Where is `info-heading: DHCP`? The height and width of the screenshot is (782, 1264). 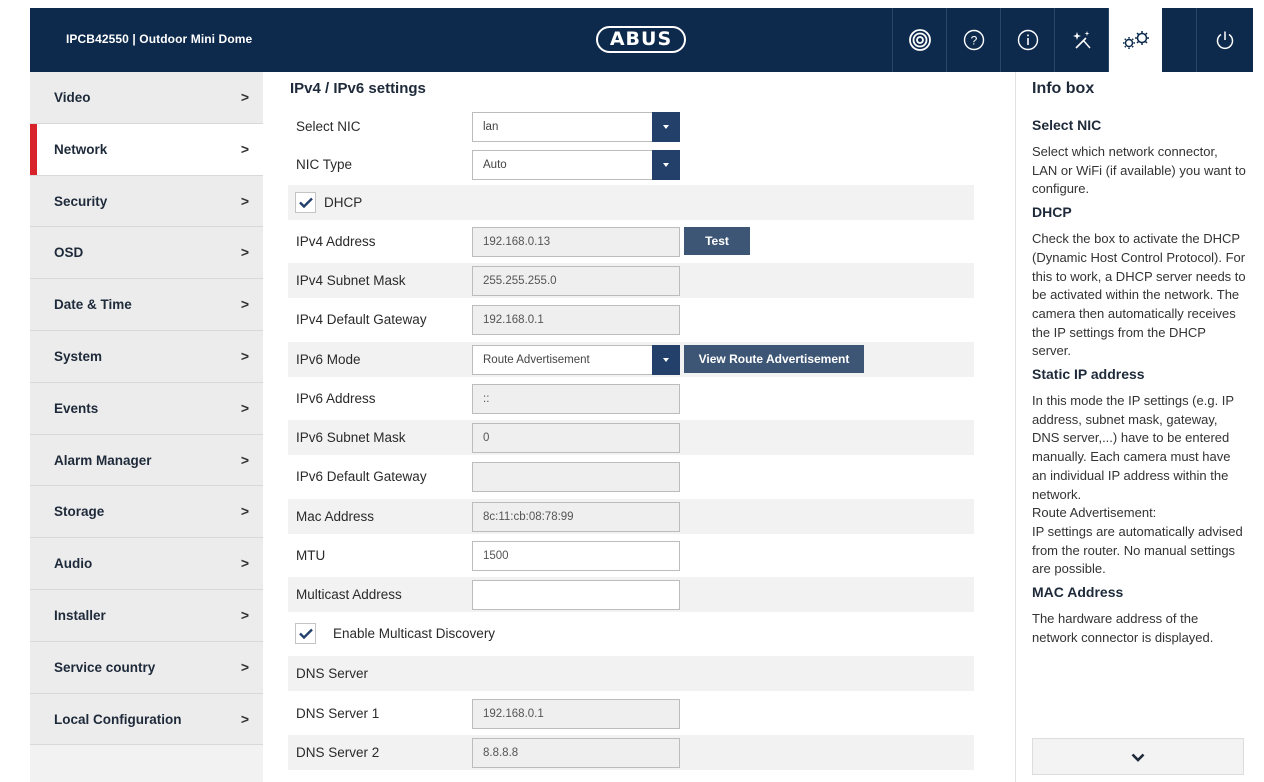
info-heading: DHCP is located at coordinates (1052, 212).